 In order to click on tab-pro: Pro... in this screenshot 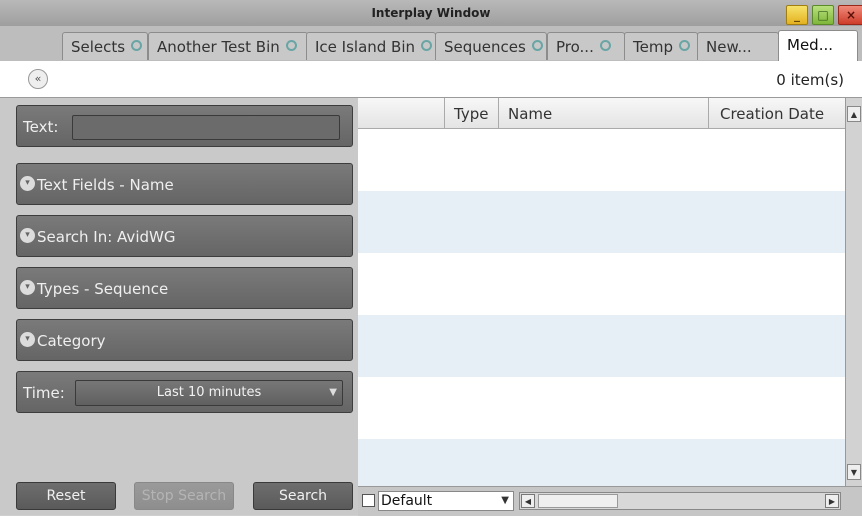, I will do `click(586, 46)`.